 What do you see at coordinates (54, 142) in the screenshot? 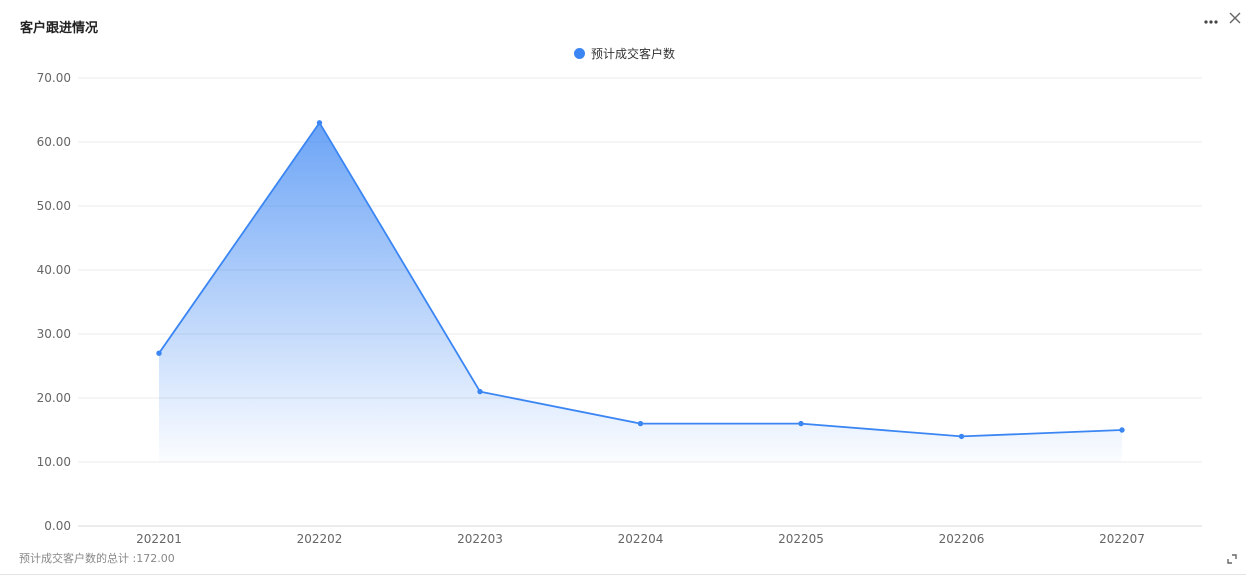
I see `y-tick-label: 60.00` at bounding box center [54, 142].